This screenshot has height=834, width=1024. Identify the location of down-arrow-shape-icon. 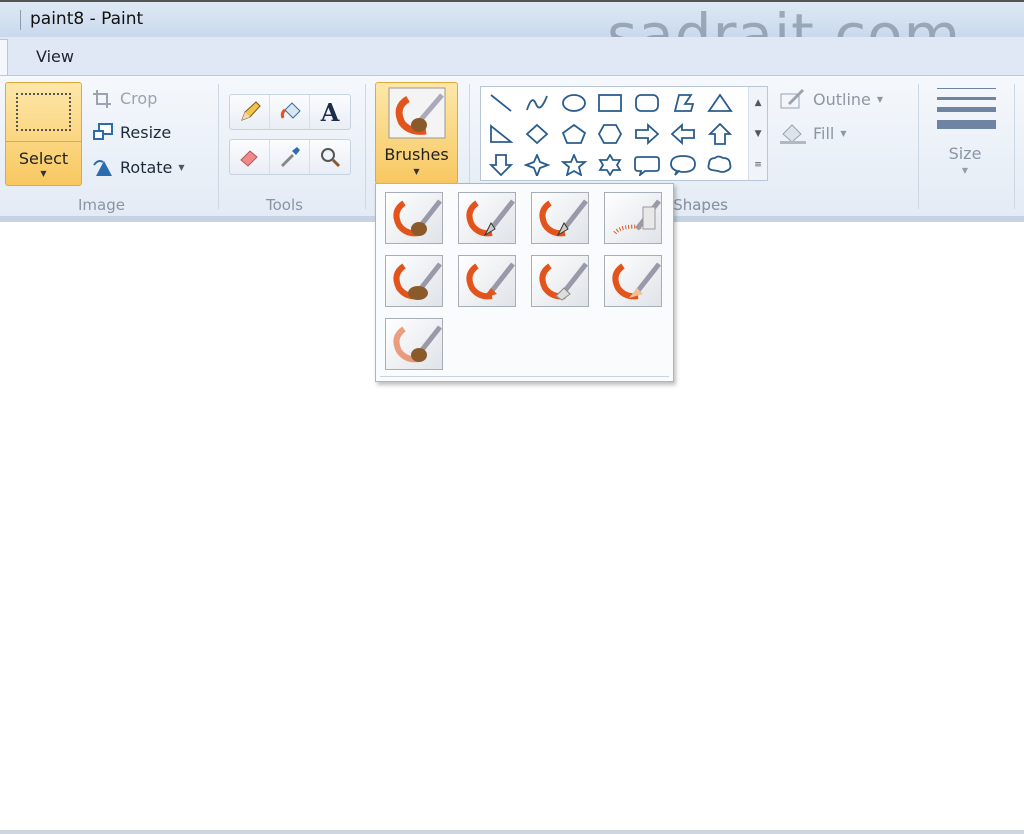
(501, 164).